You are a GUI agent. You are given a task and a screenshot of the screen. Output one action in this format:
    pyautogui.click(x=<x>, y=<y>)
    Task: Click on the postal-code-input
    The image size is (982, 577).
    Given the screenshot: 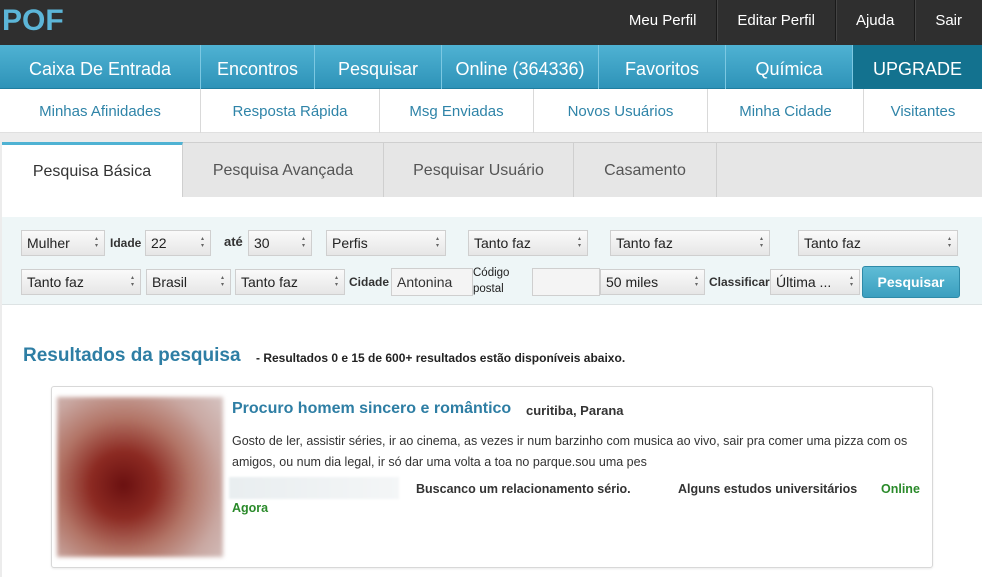 What is the action you would take?
    pyautogui.click(x=566, y=282)
    